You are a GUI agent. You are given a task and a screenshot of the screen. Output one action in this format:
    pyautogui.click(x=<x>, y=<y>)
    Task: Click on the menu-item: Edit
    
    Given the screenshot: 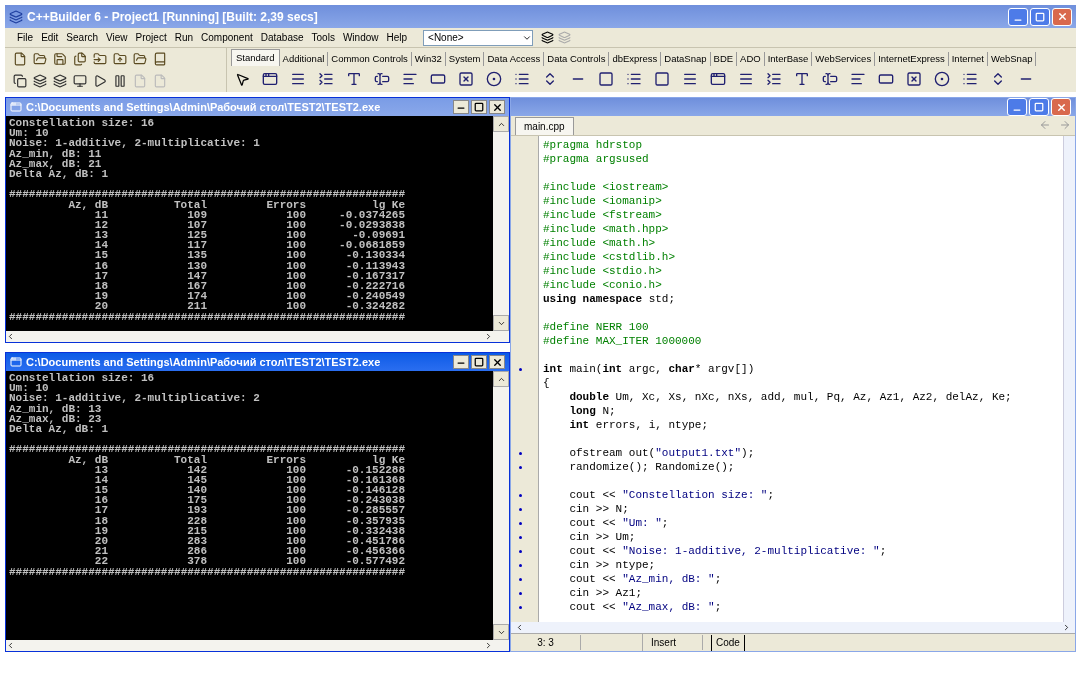 What is the action you would take?
    pyautogui.click(x=50, y=37)
    